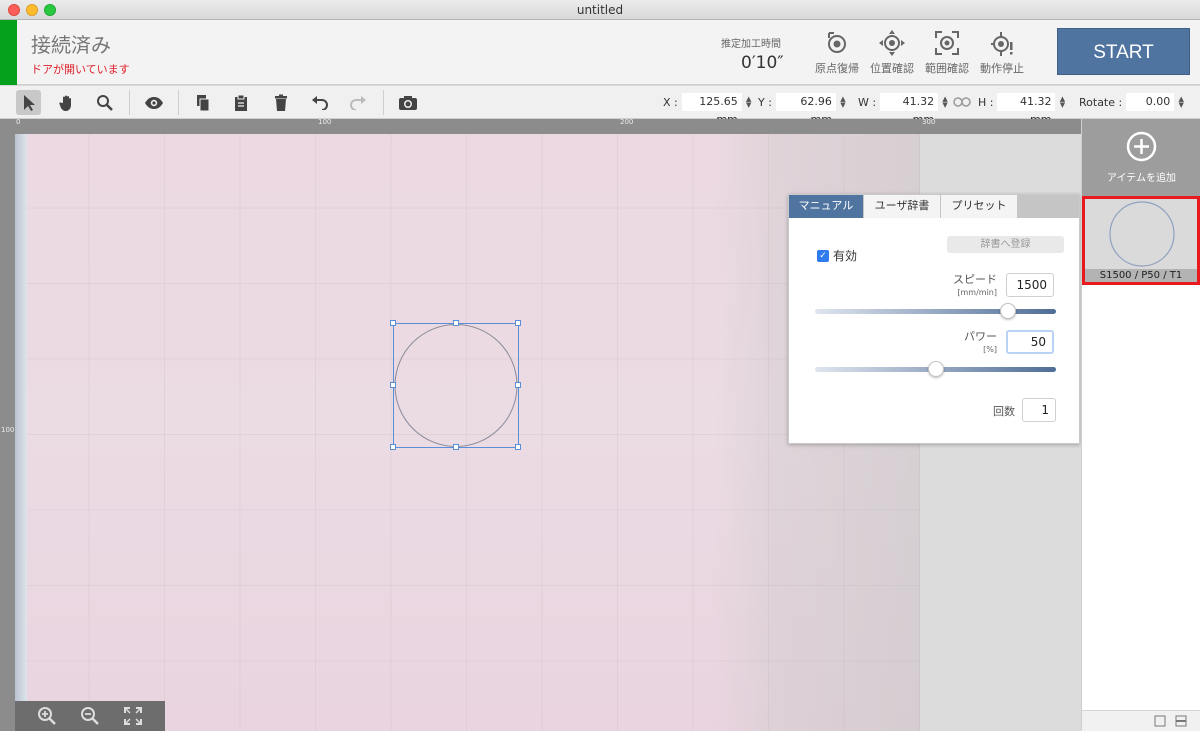 Image resolution: width=1200 pixels, height=731 pixels. Describe the element at coordinates (1005, 244) in the screenshot. I see `register-dictionary-button: 辞書へ登録` at that location.